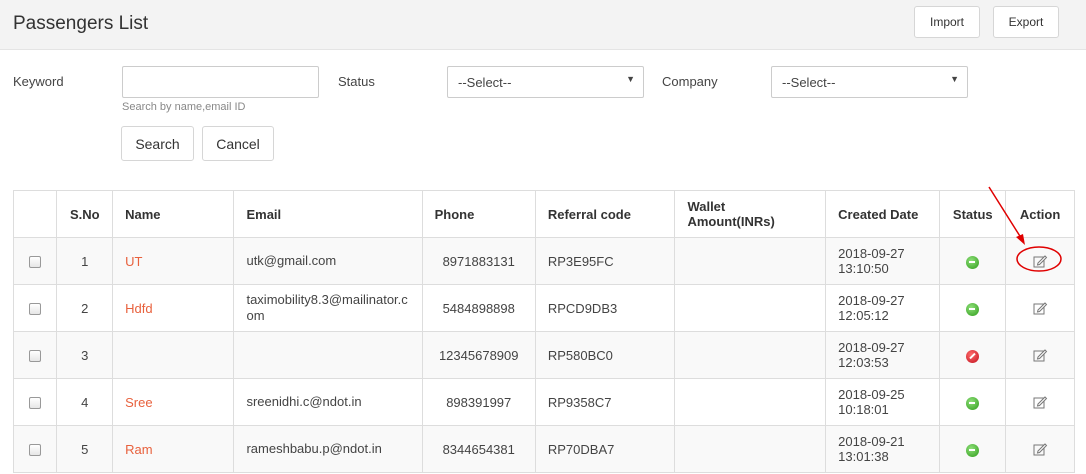 The height and width of the screenshot is (474, 1086). What do you see at coordinates (238, 143) in the screenshot?
I see `cancel-button: Cancel` at bounding box center [238, 143].